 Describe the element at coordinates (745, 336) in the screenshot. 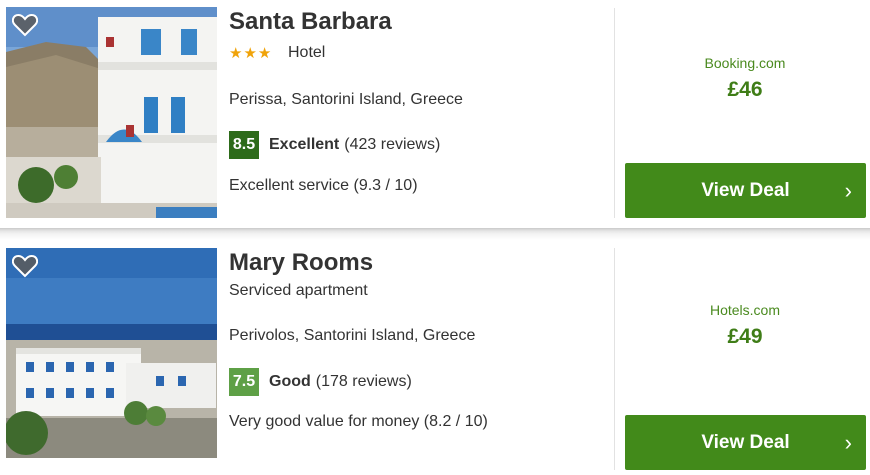

I see `deal-price: £49` at that location.